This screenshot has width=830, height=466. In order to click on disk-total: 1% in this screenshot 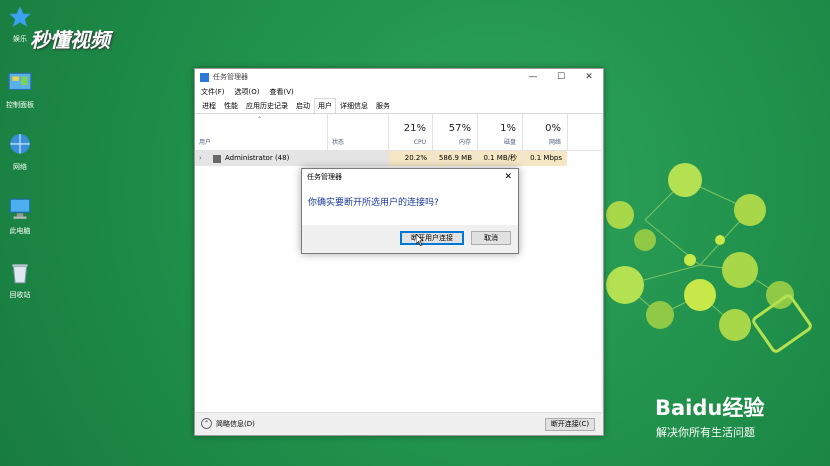, I will do `click(508, 128)`.